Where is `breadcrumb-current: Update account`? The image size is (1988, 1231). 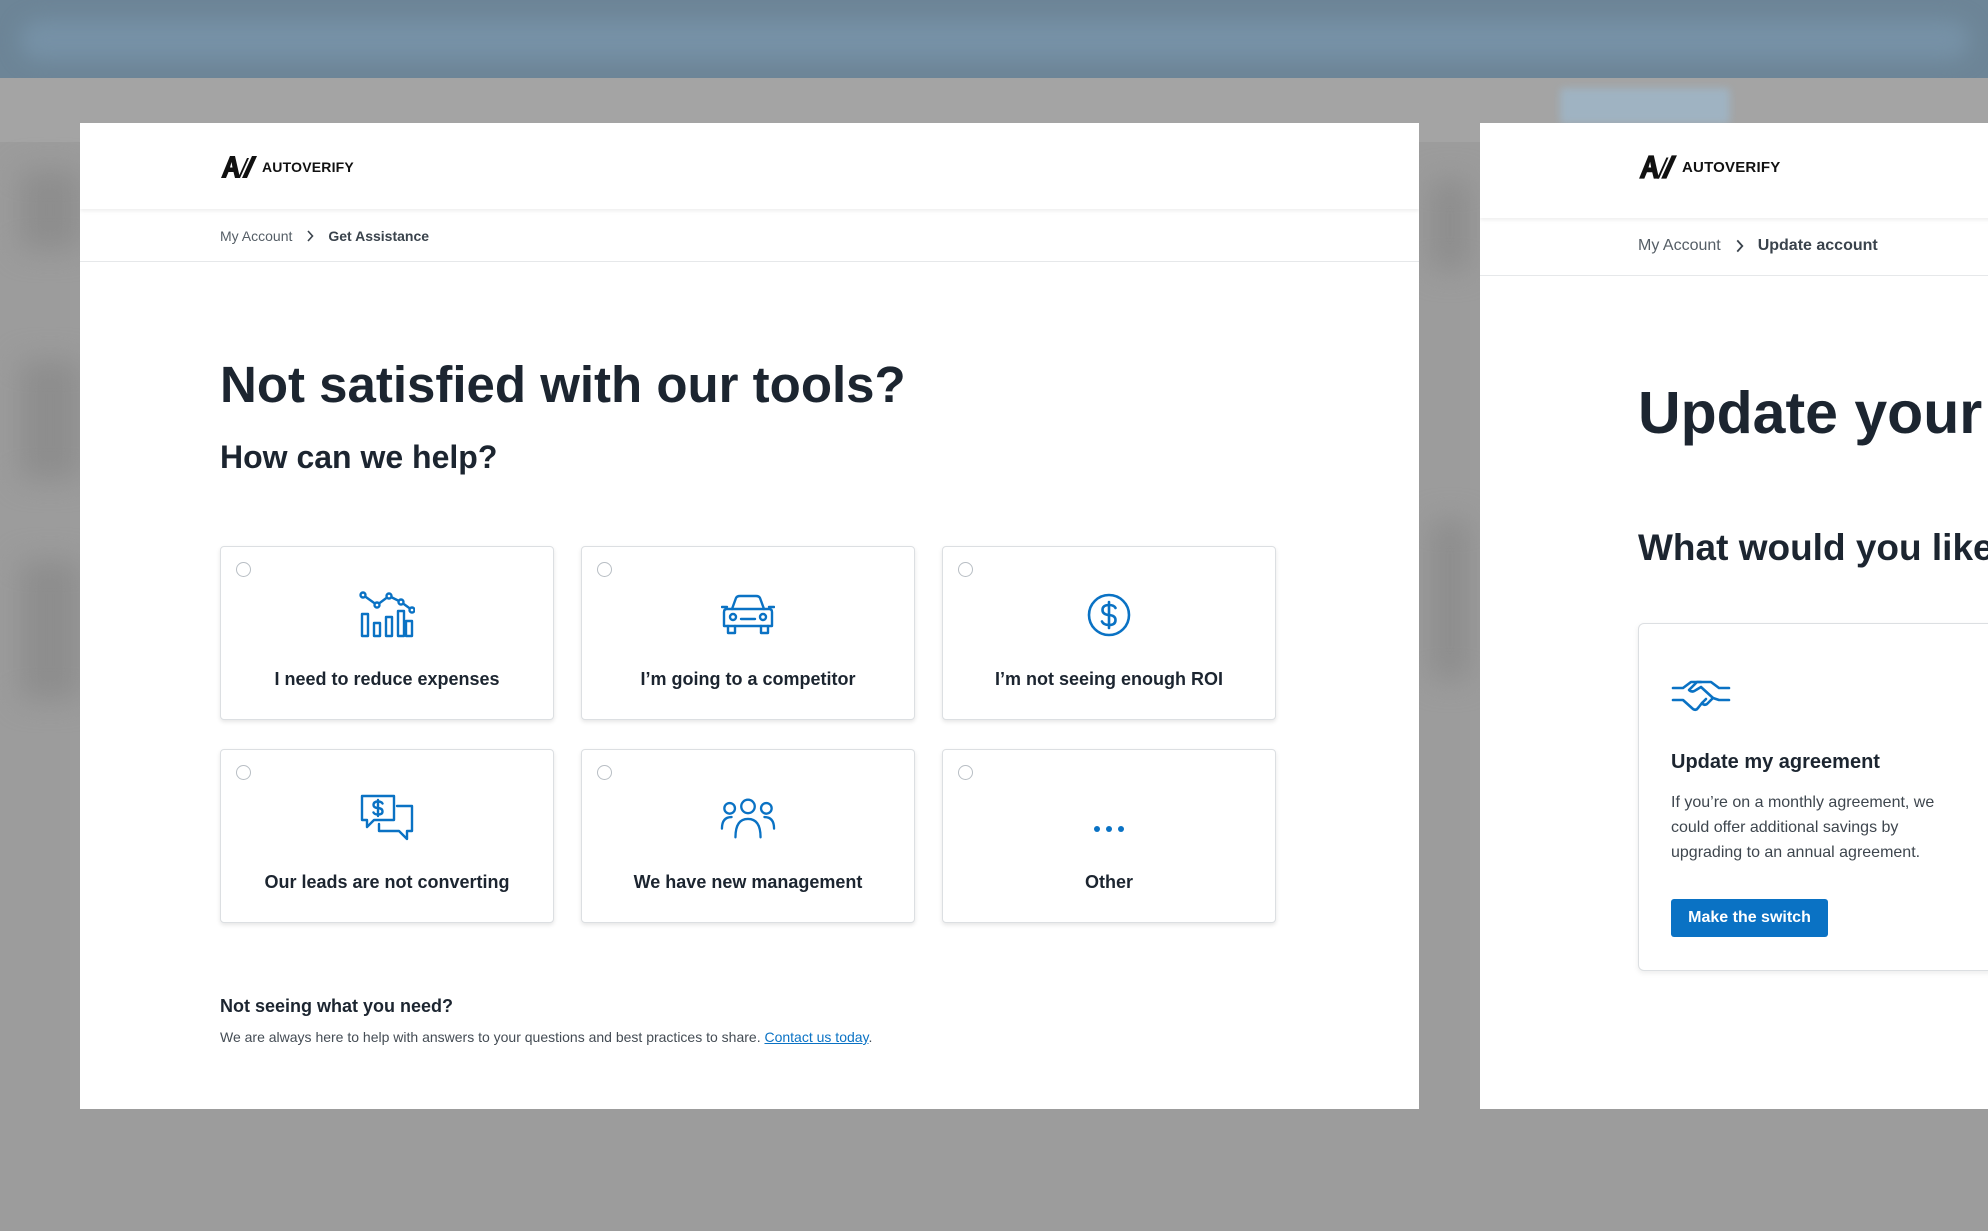 breadcrumb-current: Update account is located at coordinates (1817, 245).